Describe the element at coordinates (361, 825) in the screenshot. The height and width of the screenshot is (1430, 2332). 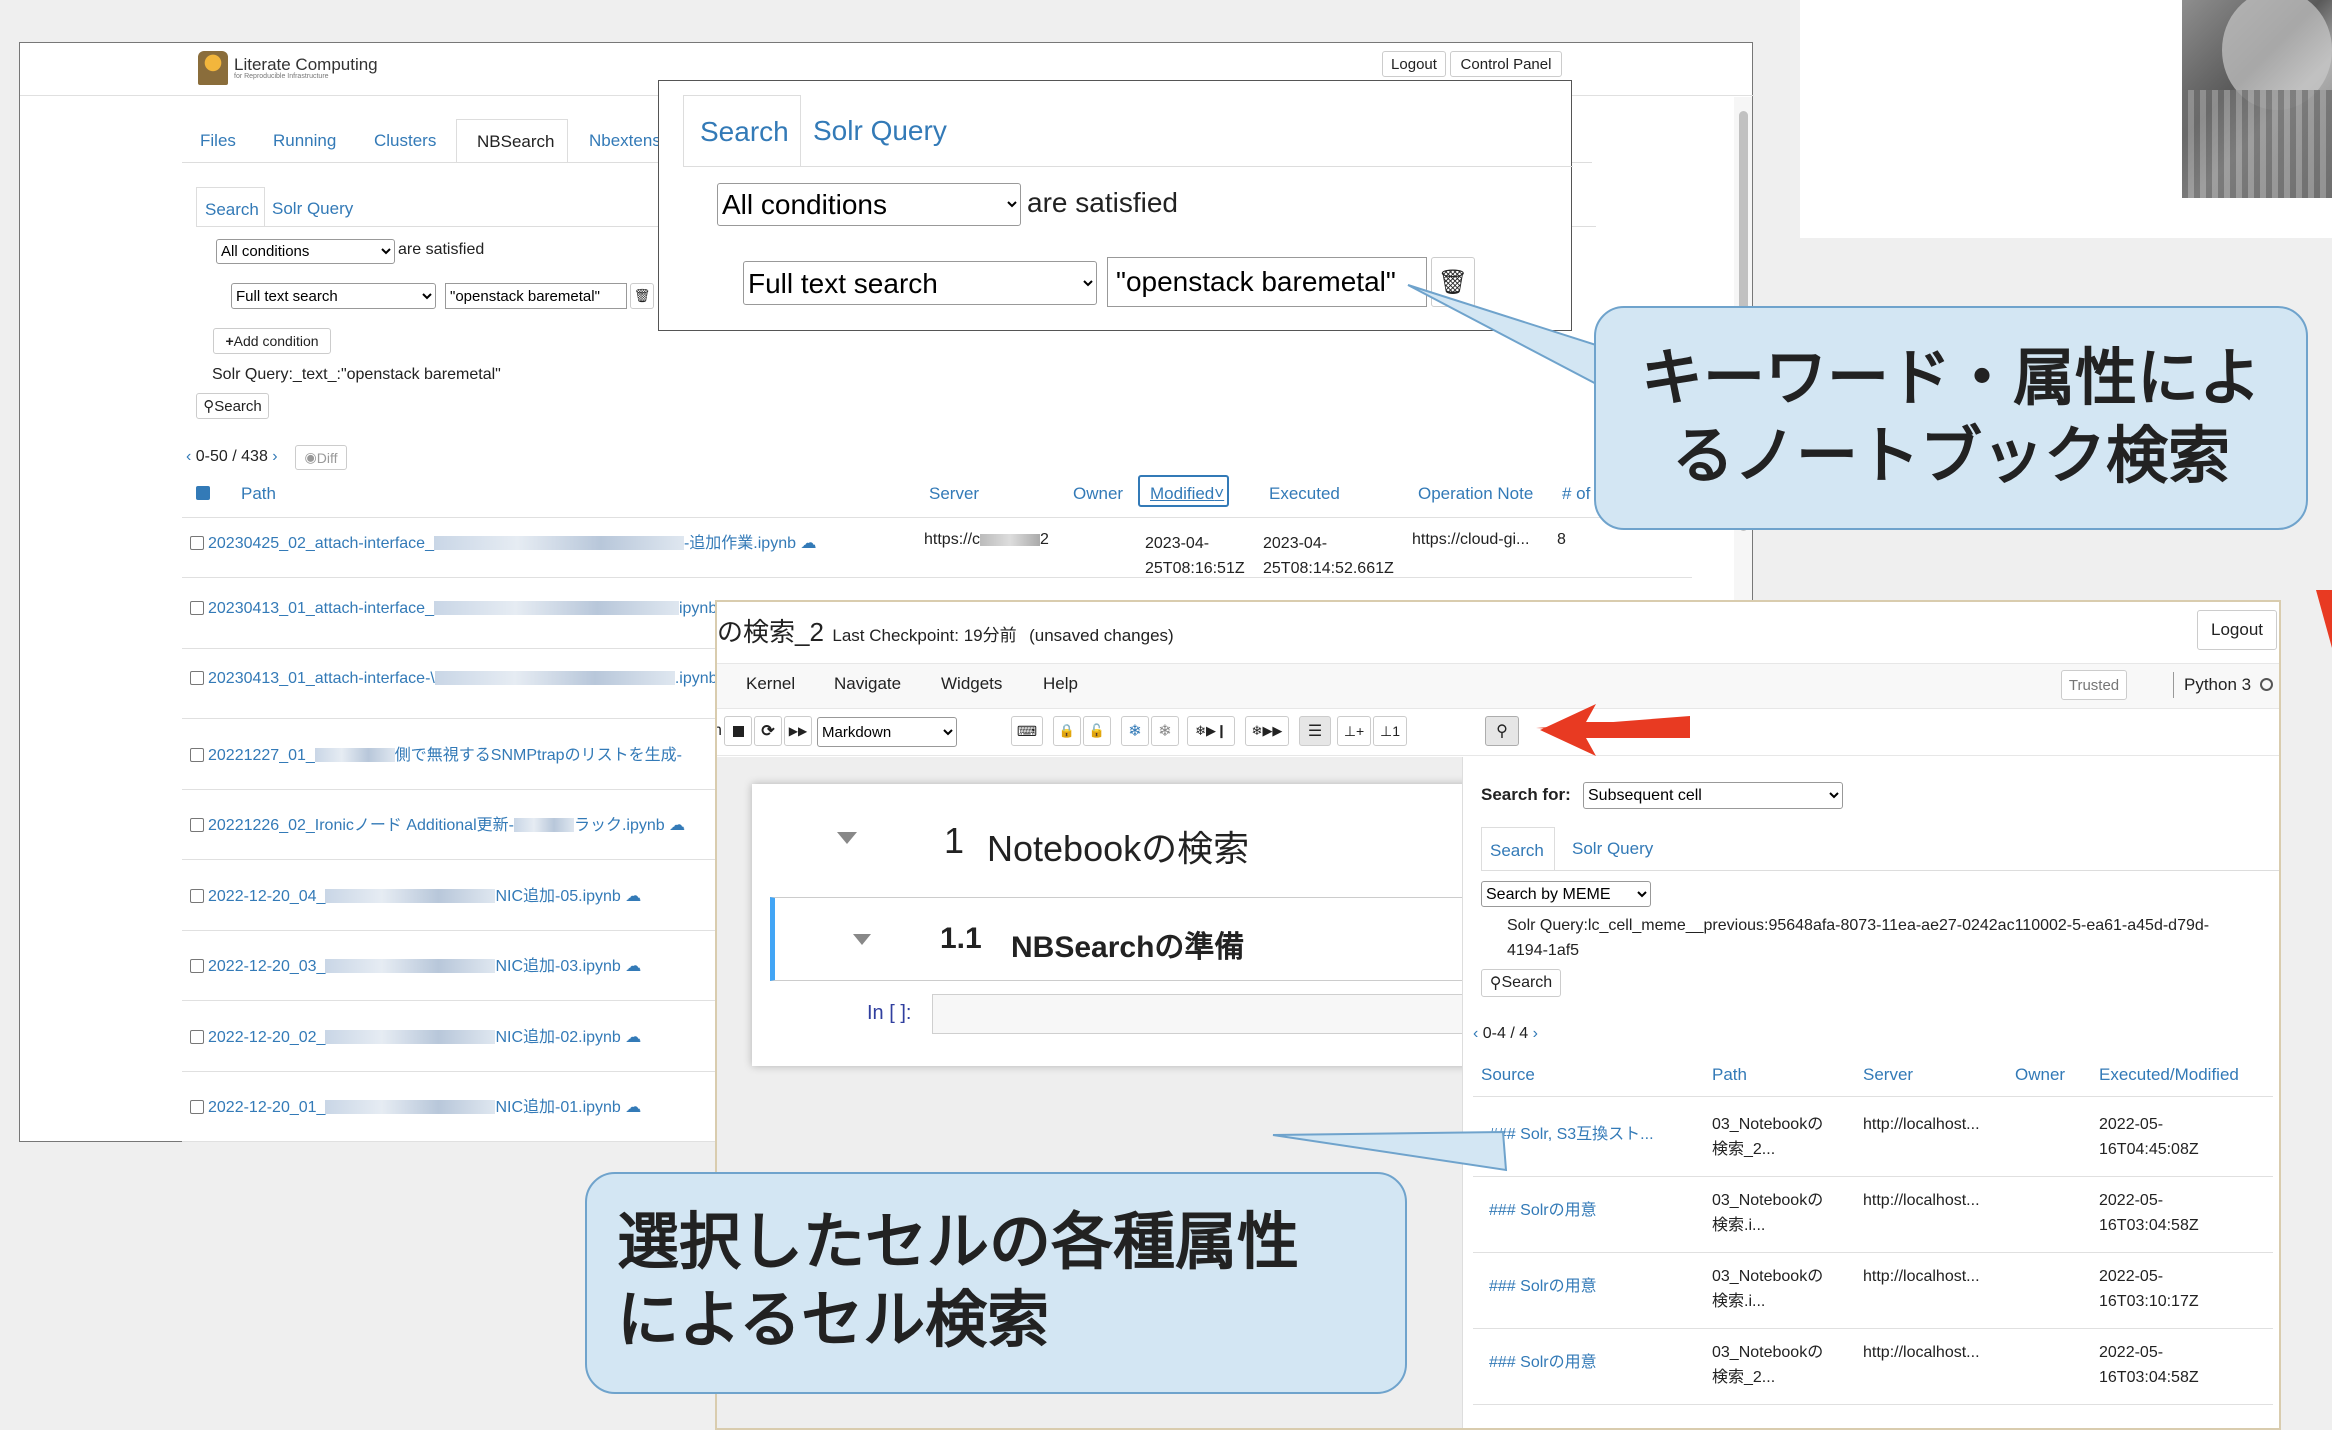
I see `file-path-prefix: 20221226_02_Ironicノード Additional更新-` at that location.